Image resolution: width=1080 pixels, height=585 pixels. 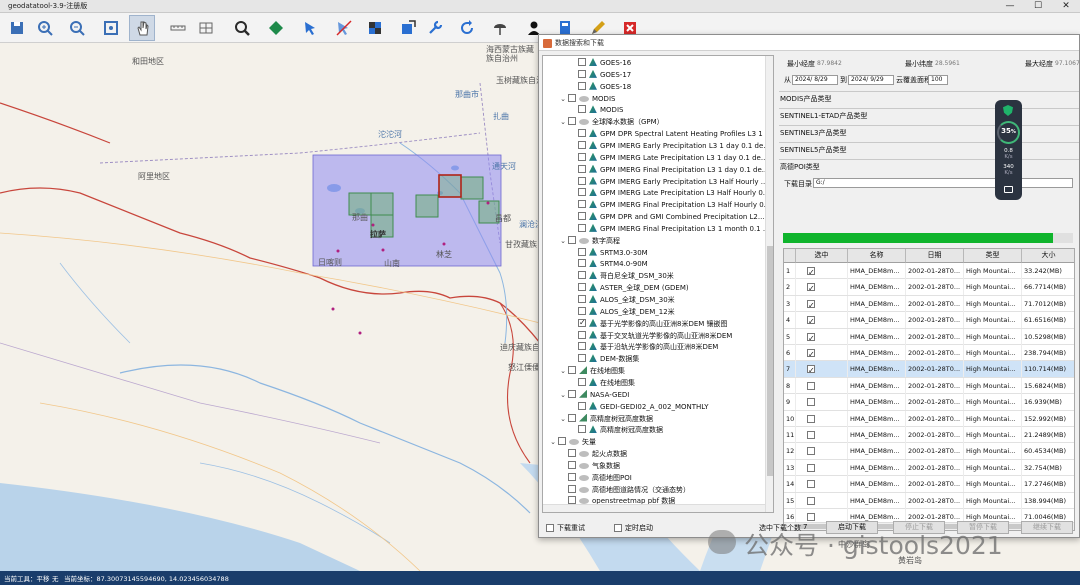 I want to click on cloud-tool-button, so click(x=500, y=28).